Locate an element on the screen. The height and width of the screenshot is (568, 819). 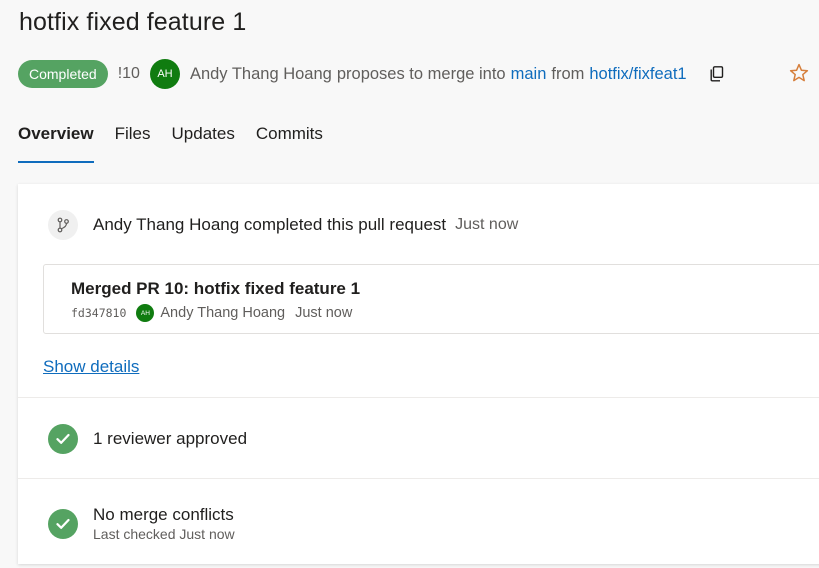
tab-overview: Overview is located at coordinates (56, 143).